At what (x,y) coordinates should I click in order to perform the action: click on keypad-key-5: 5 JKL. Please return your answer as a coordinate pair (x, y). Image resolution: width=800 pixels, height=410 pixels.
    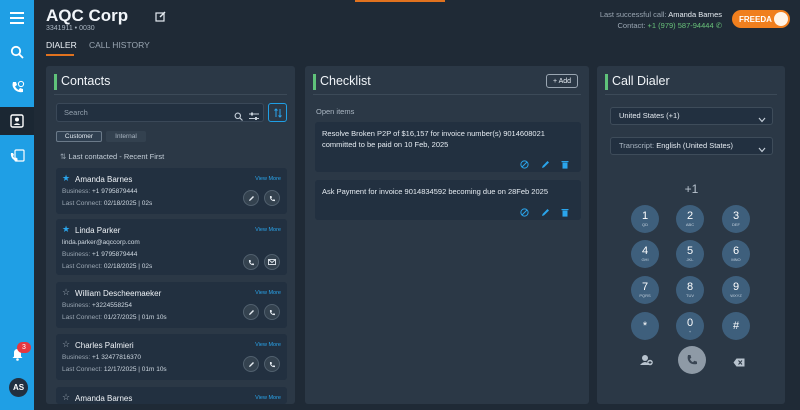
    Looking at the image, I should click on (690, 254).